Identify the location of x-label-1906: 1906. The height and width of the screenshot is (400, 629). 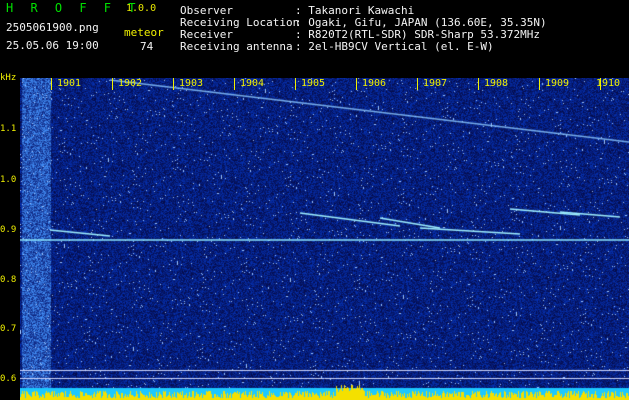
(374, 83).